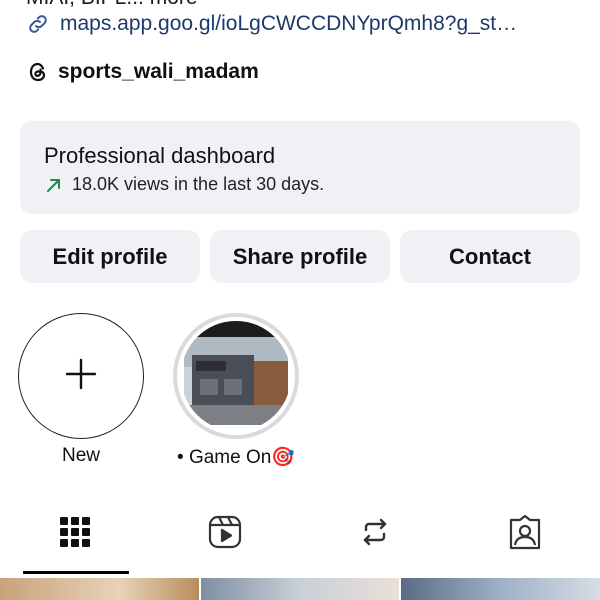 This screenshot has width=600, height=600. Describe the element at coordinates (160, 155) in the screenshot. I see `dashboard-title: Professional dashboard` at that location.